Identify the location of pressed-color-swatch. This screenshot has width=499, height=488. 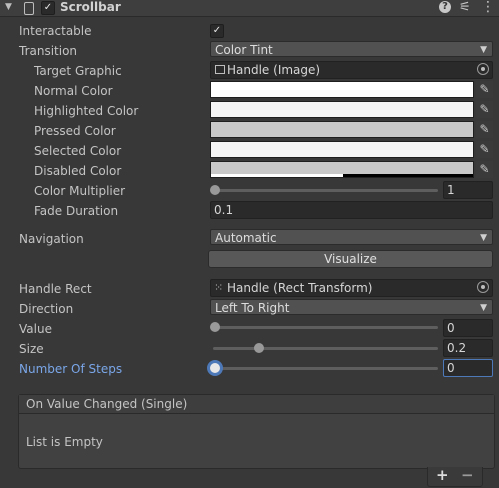
(342, 129).